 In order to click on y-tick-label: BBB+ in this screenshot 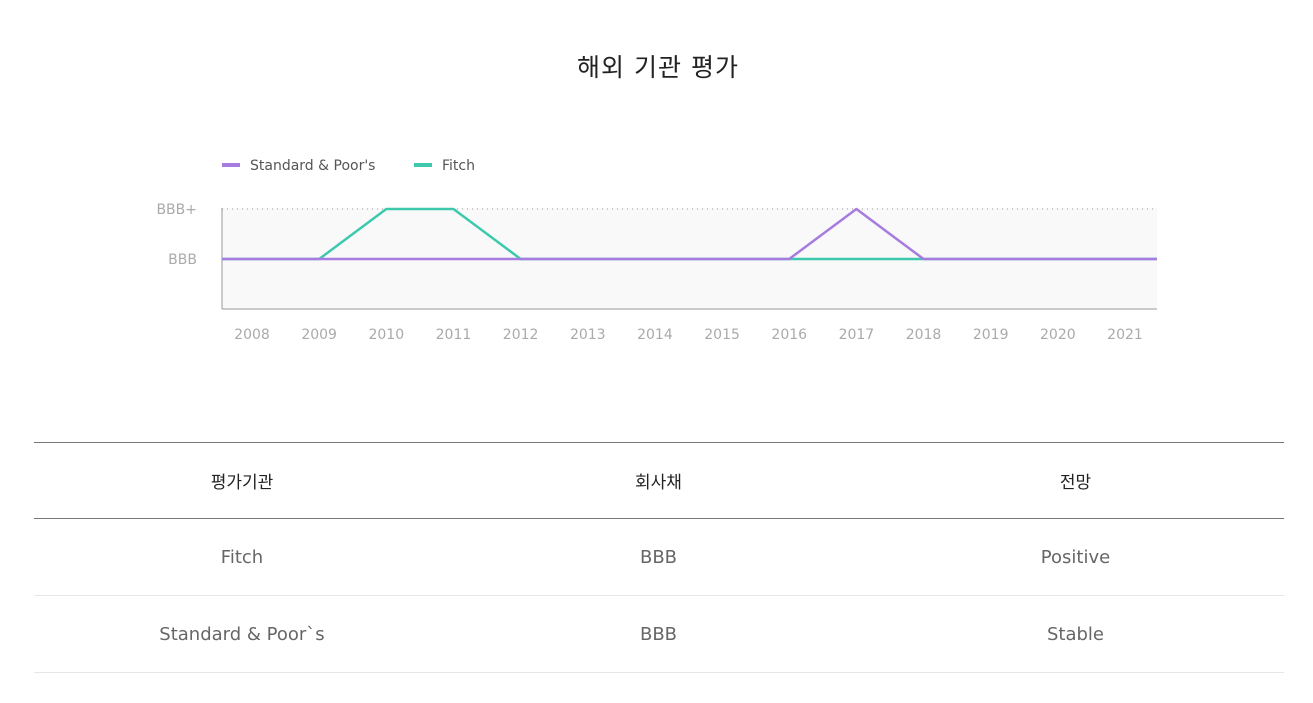, I will do `click(176, 210)`.